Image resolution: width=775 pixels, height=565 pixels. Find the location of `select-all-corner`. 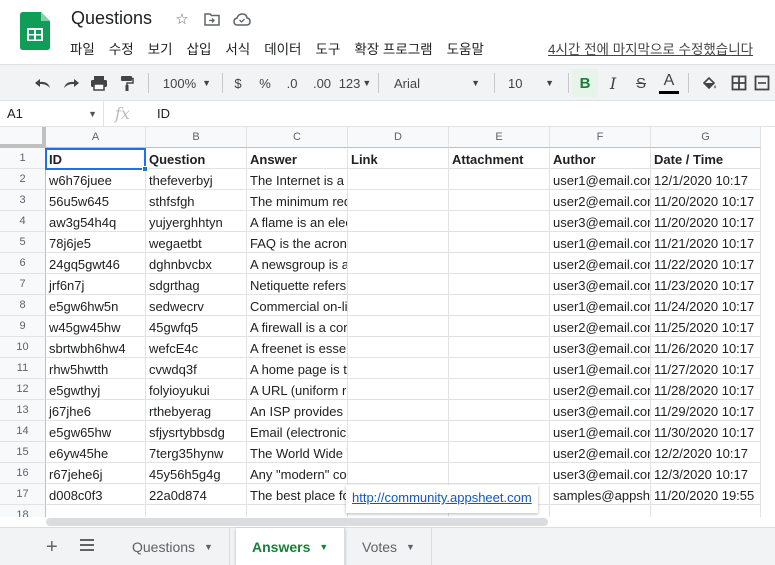

select-all-corner is located at coordinates (23, 137).